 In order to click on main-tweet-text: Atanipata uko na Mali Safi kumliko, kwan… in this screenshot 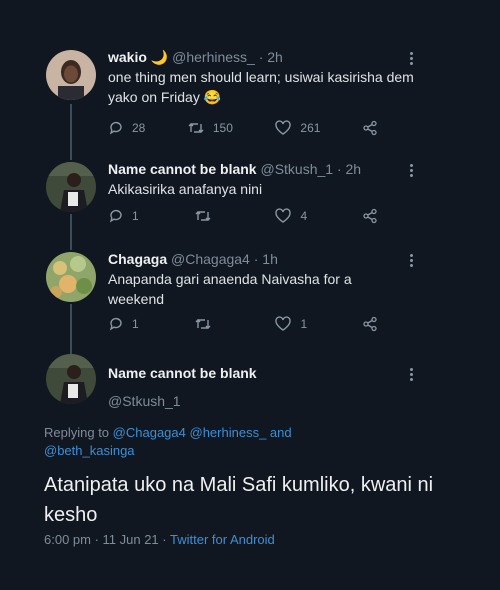, I will do `click(239, 500)`.